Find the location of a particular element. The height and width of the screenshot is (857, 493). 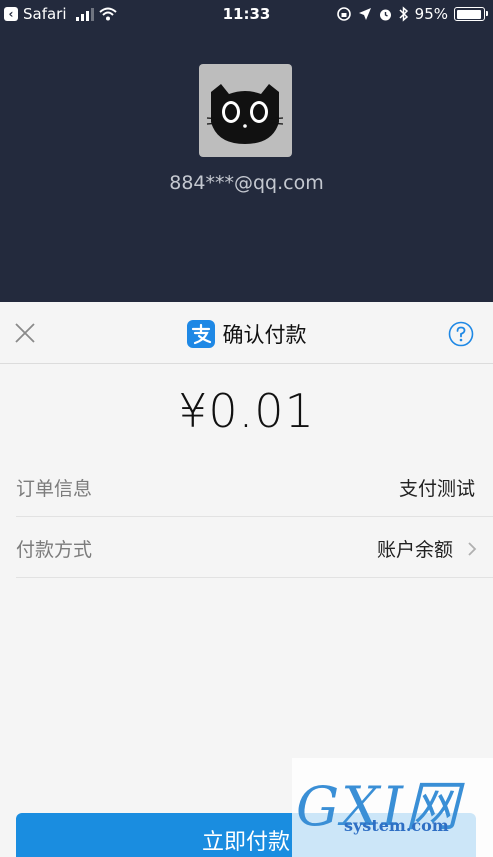

status-bar-right: 95% is located at coordinates (412, 14).